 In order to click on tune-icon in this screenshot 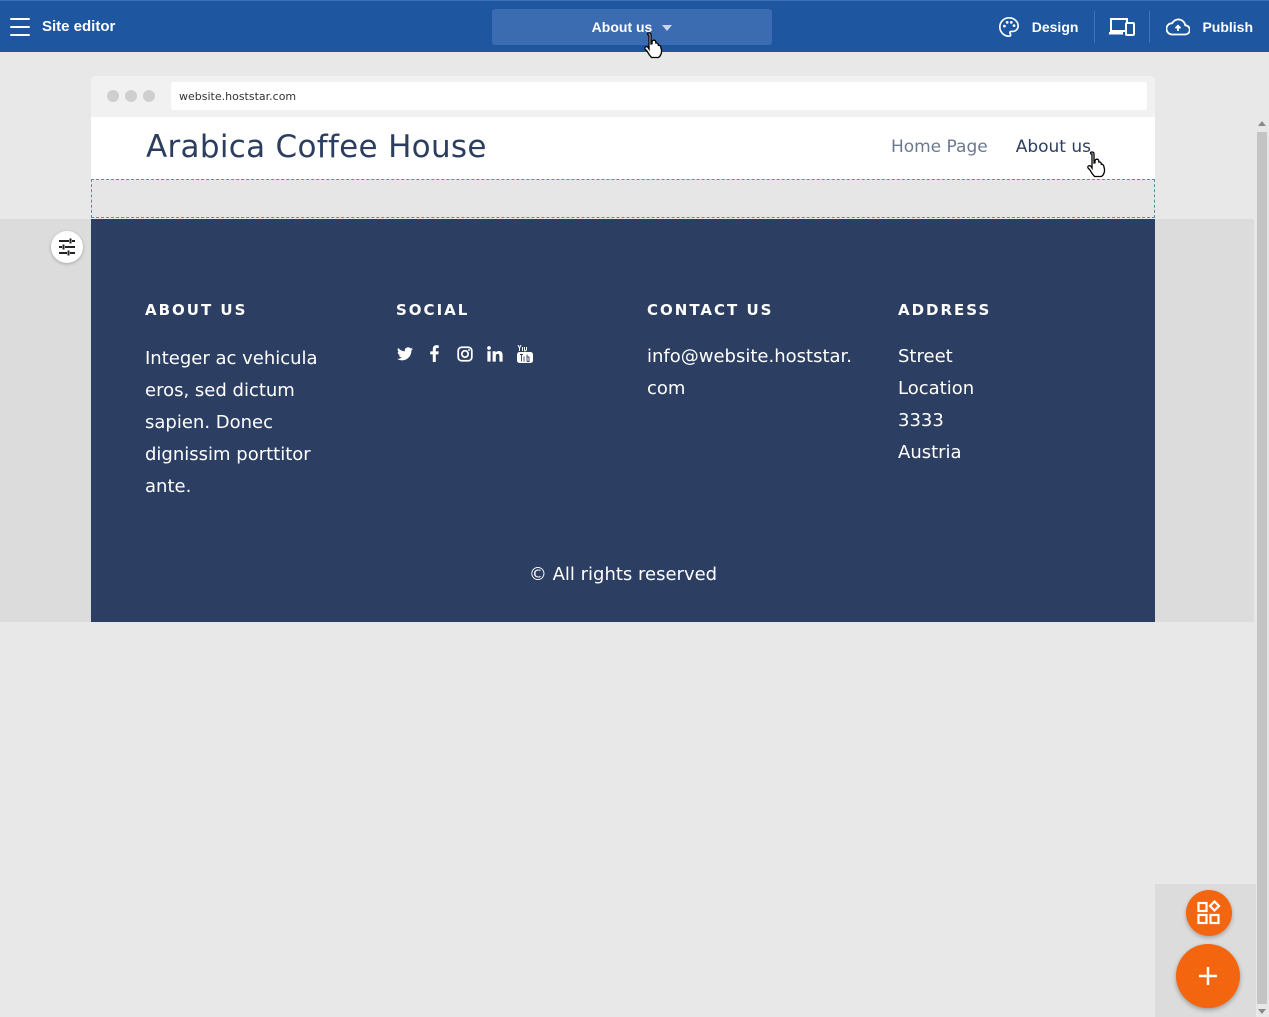, I will do `click(67, 247)`.